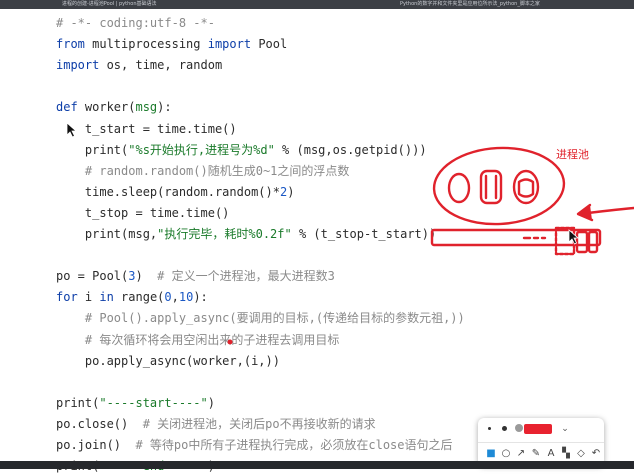 This screenshot has height=476, width=634. I want to click on code-token: for, so click(67, 297).